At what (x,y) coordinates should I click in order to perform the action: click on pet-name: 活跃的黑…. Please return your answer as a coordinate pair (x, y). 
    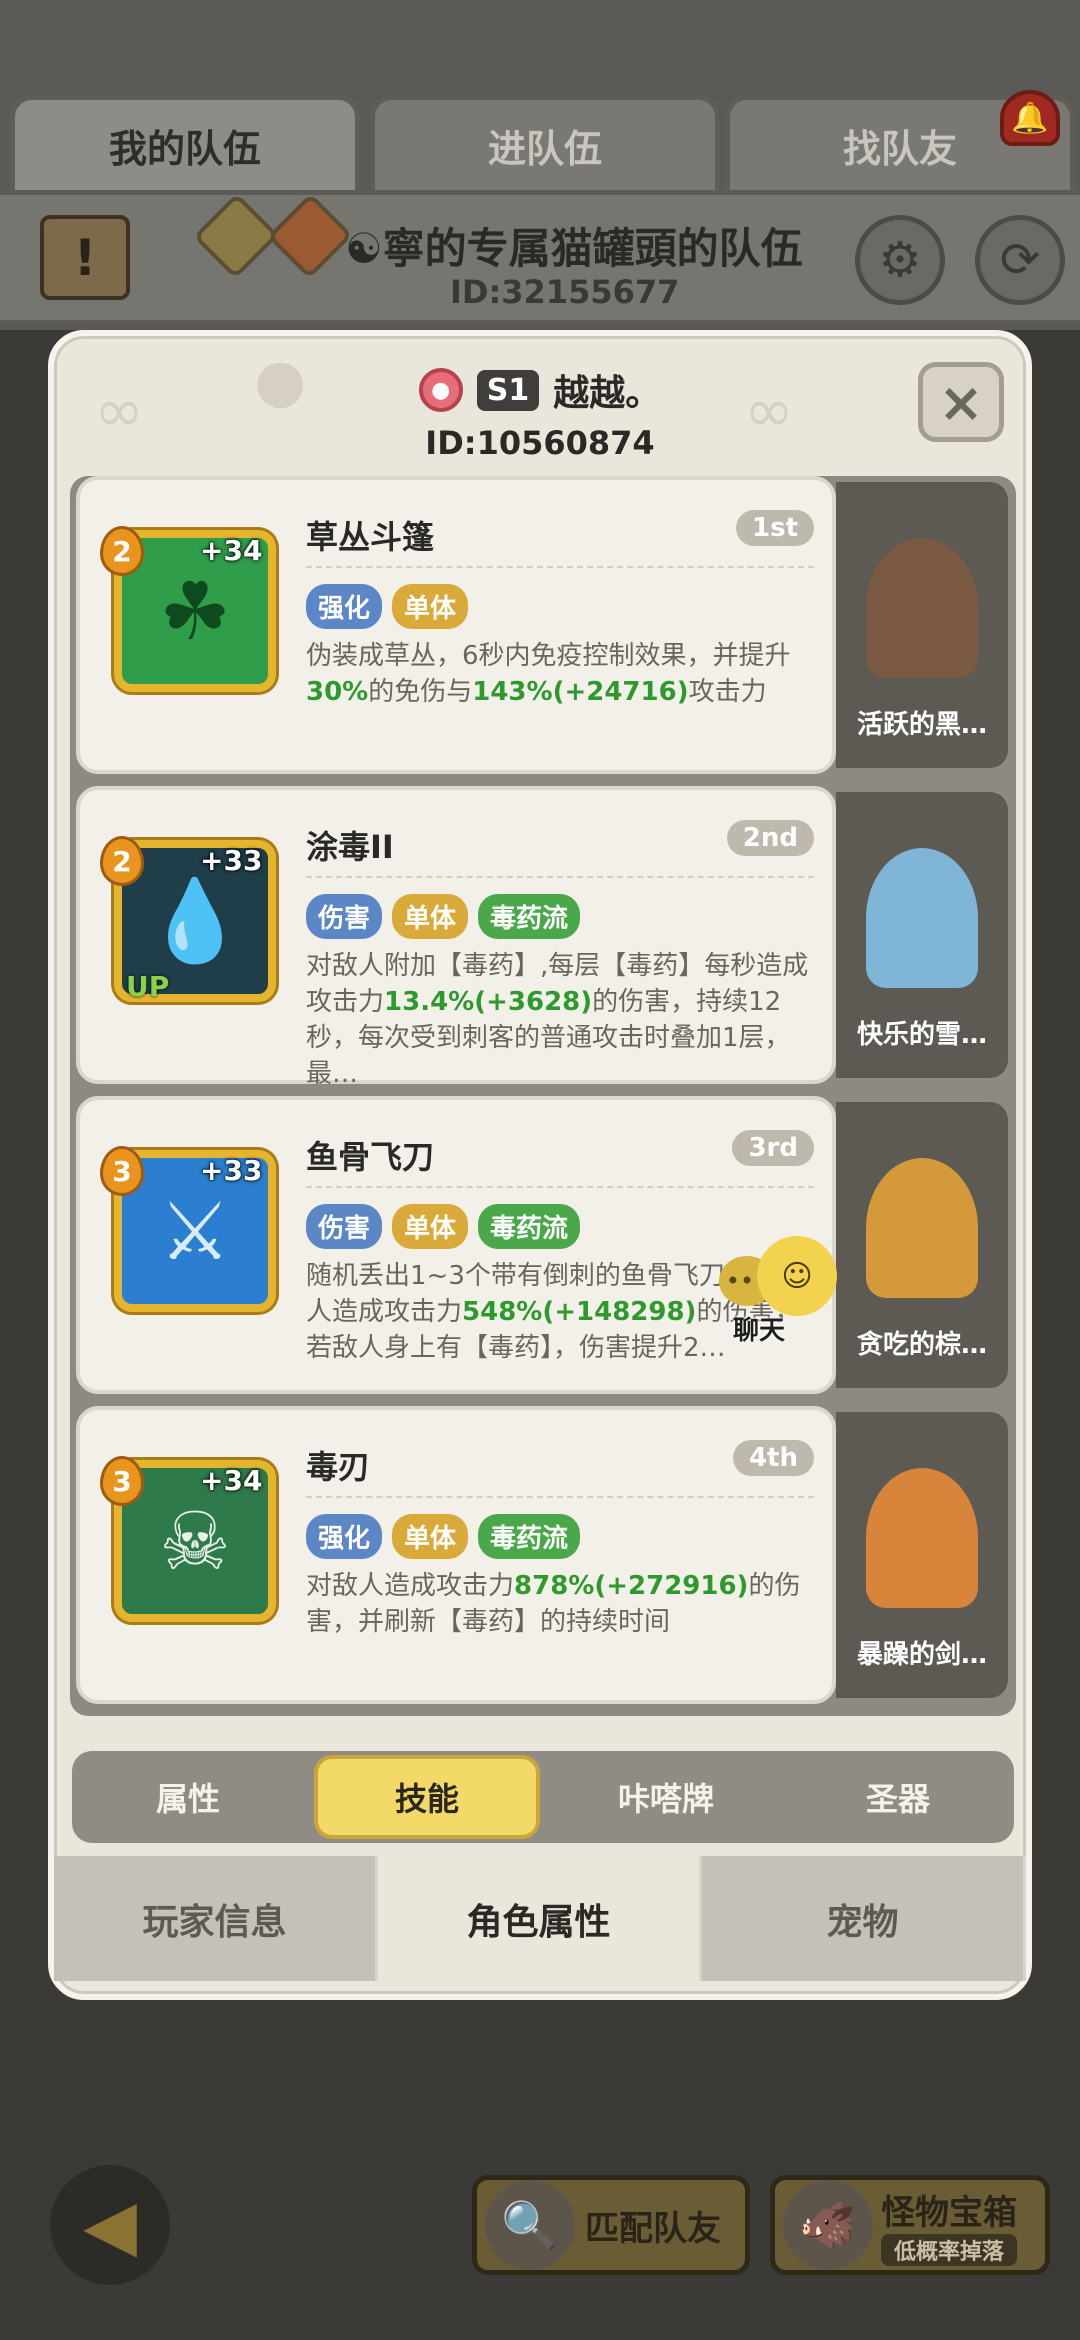
    Looking at the image, I should click on (921, 725).